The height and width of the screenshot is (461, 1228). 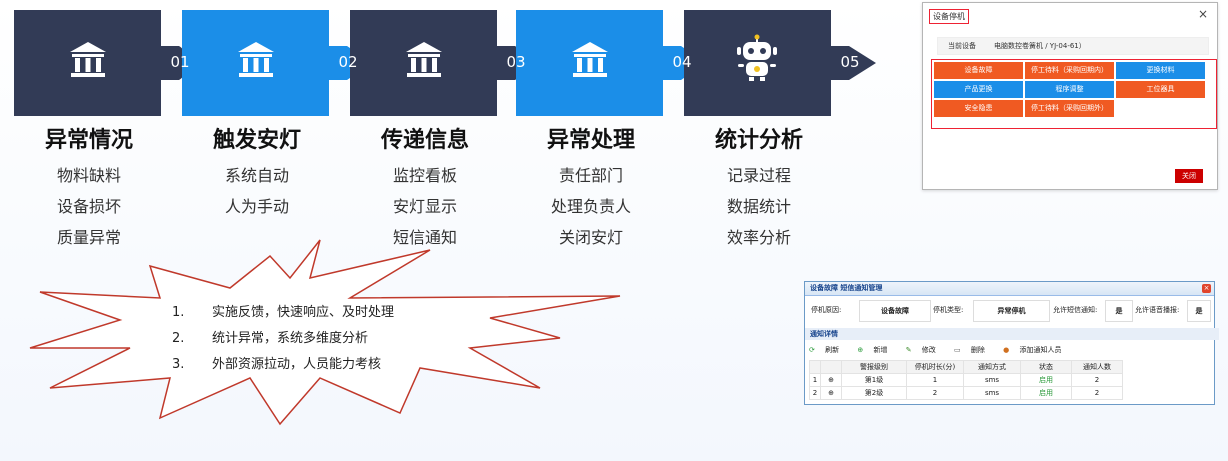 I want to click on step-1-title: 异常情况, so click(x=88, y=140).